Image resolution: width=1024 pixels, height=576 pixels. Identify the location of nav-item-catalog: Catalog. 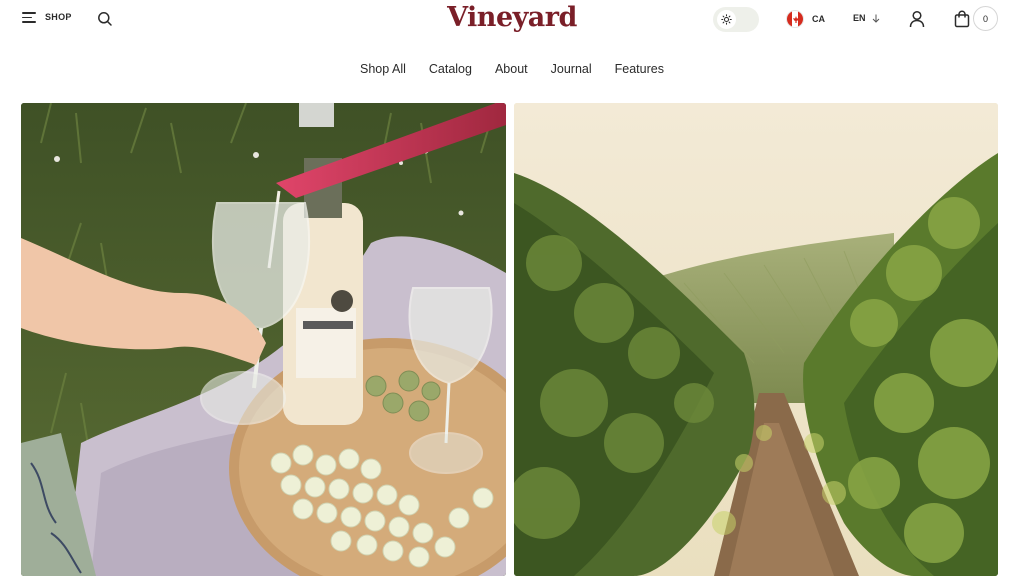
(450, 69).